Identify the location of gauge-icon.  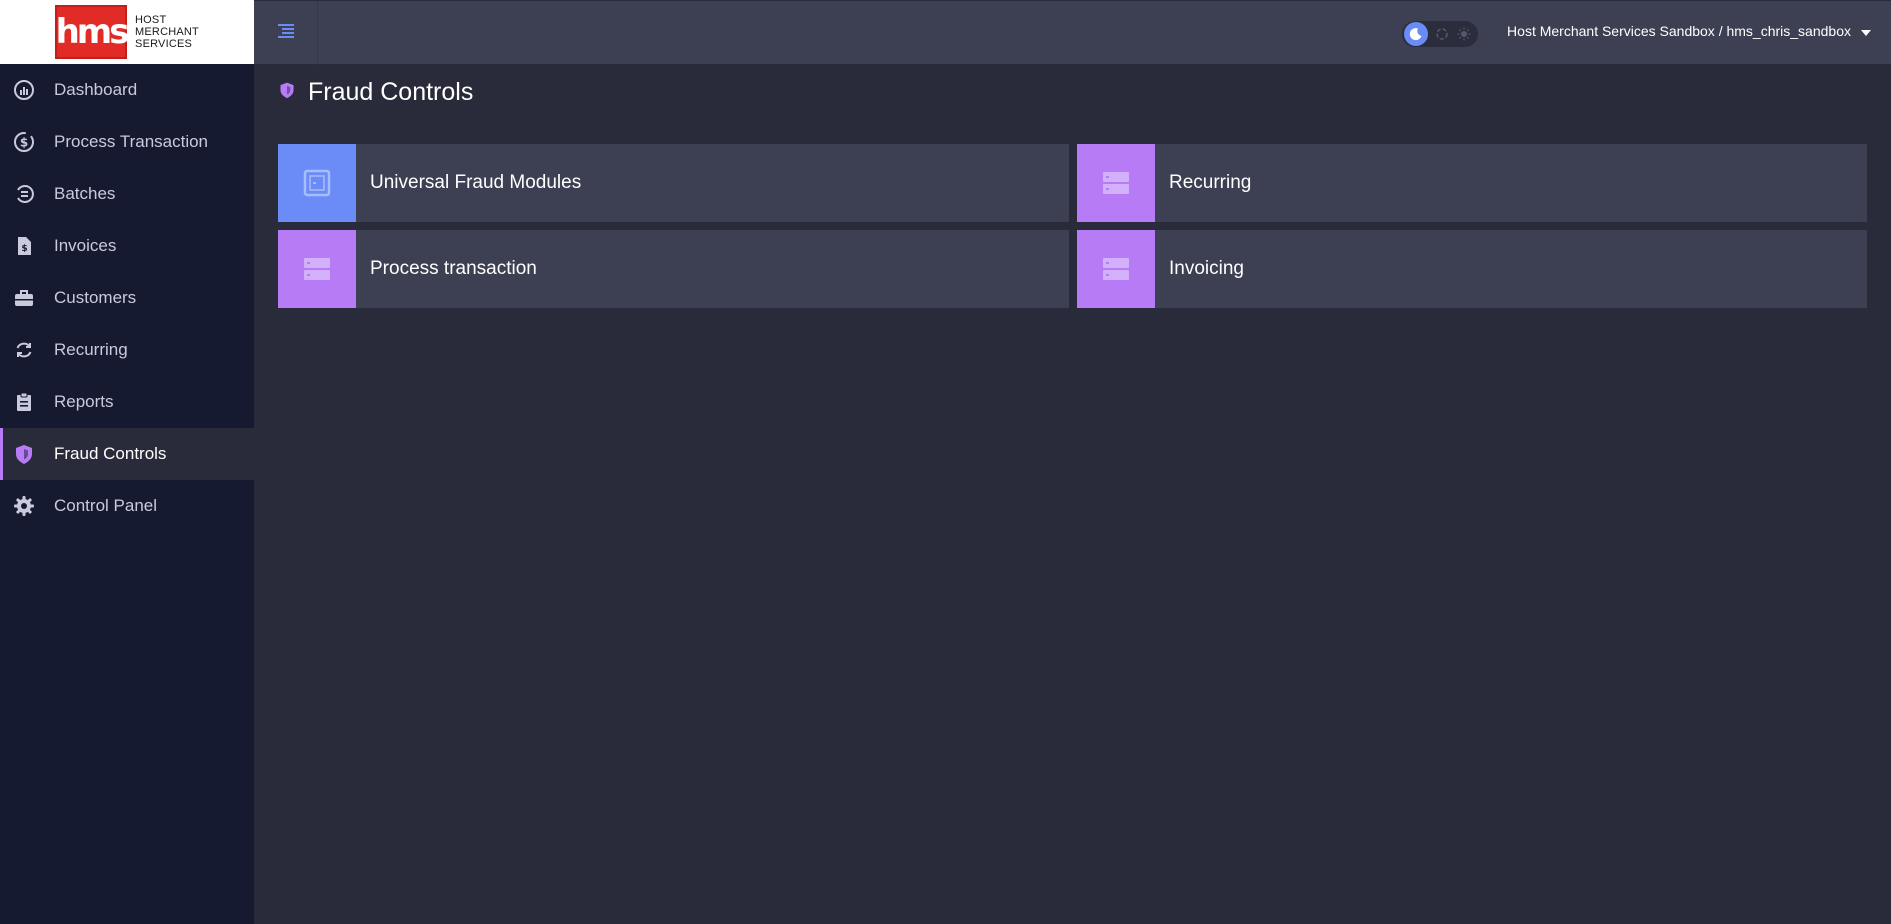
(24, 90).